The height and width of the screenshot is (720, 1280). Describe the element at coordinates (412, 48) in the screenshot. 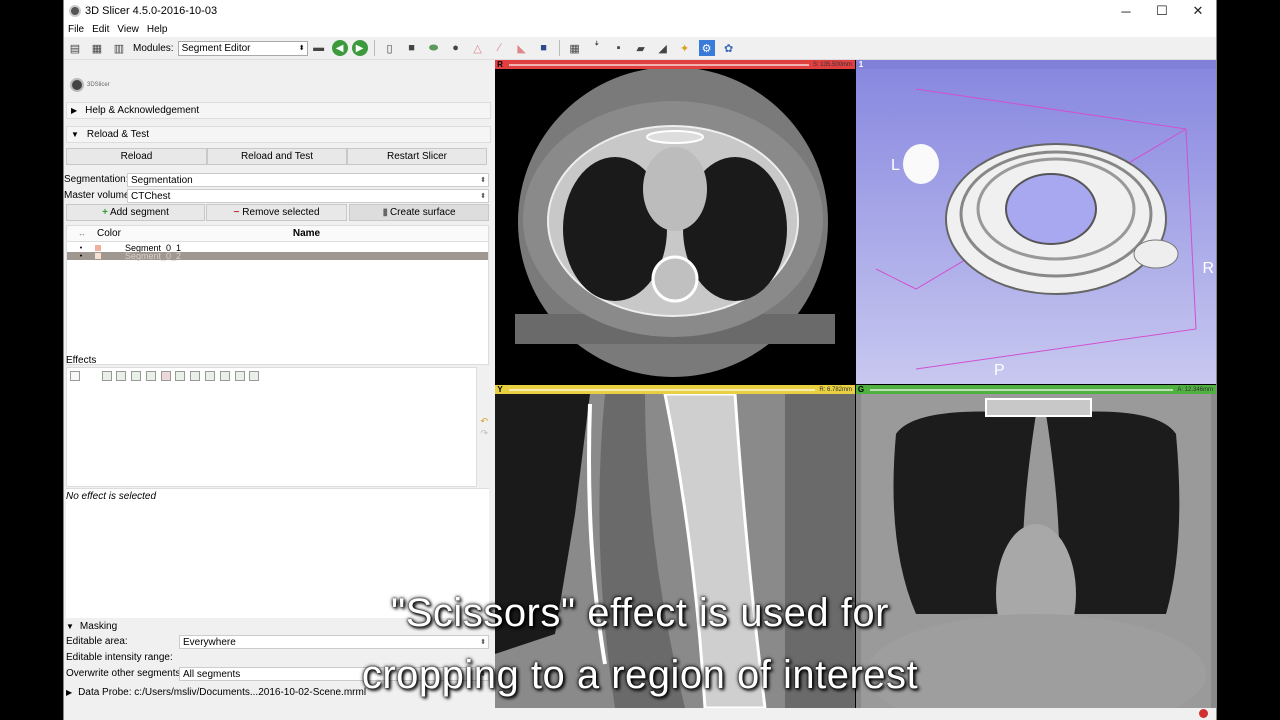

I see `volumes-cube-icon: ■` at that location.